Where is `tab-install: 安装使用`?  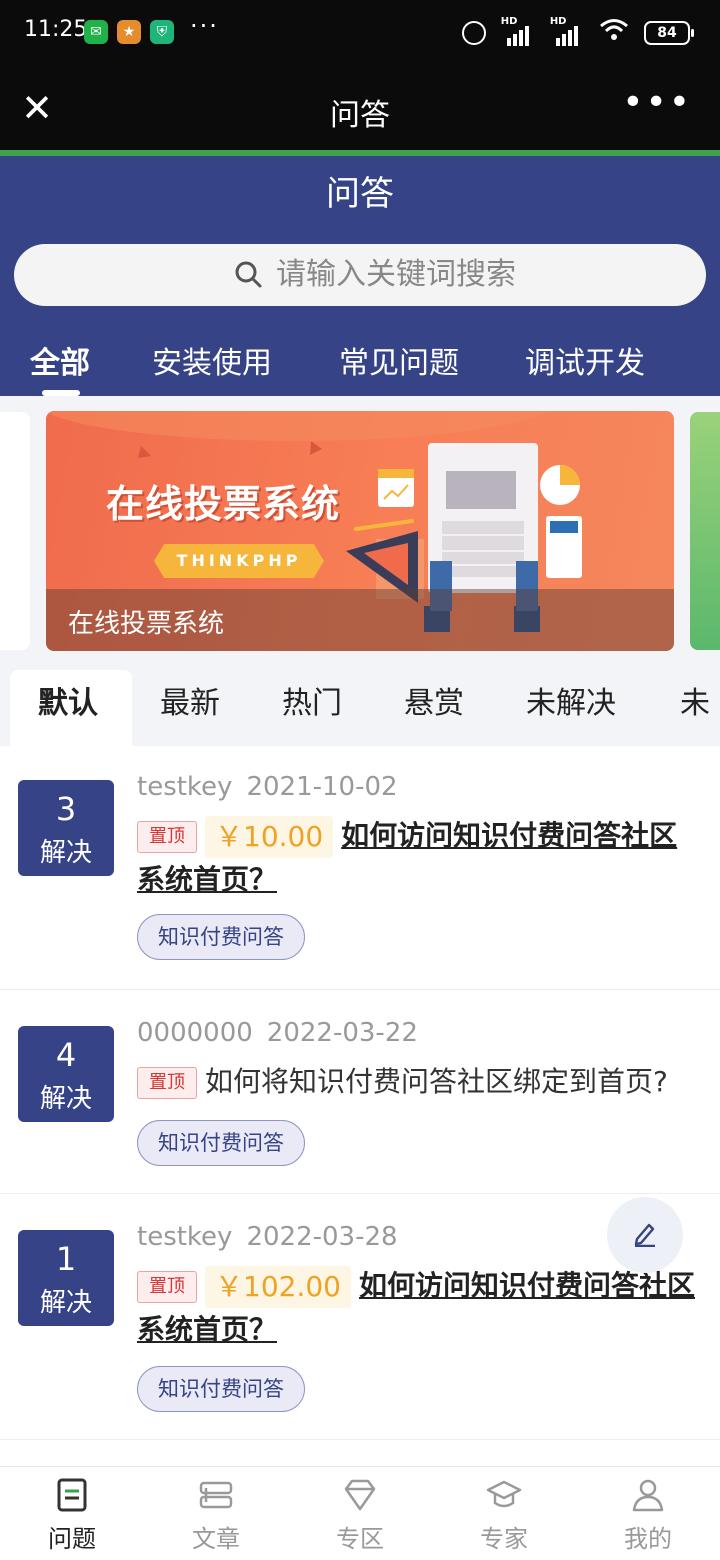 tab-install: 安装使用 is located at coordinates (212, 360).